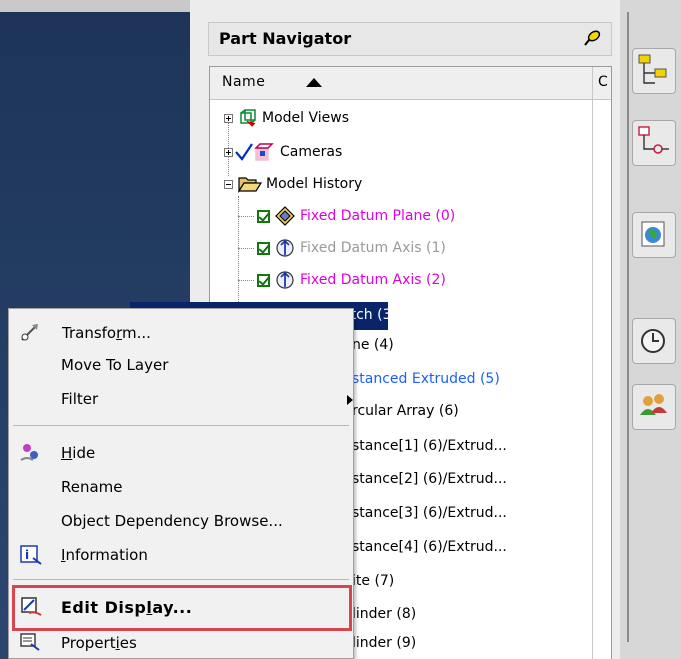 This screenshot has height=659, width=681. I want to click on tree-item-label: Fixed Datum Plane (0), so click(378, 216).